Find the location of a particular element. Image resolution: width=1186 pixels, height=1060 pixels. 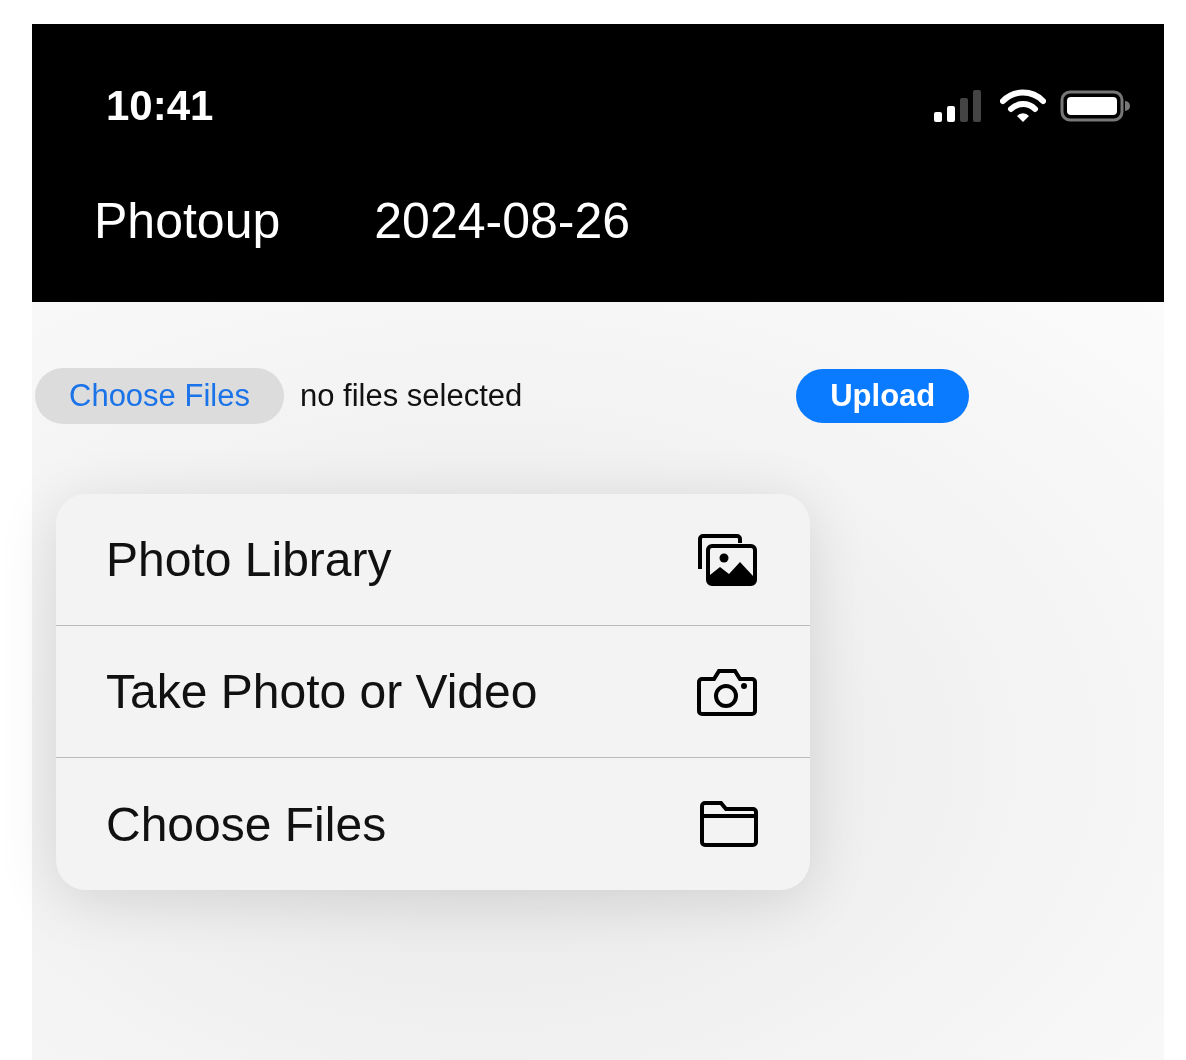

file-status: no files selected is located at coordinates (411, 396).